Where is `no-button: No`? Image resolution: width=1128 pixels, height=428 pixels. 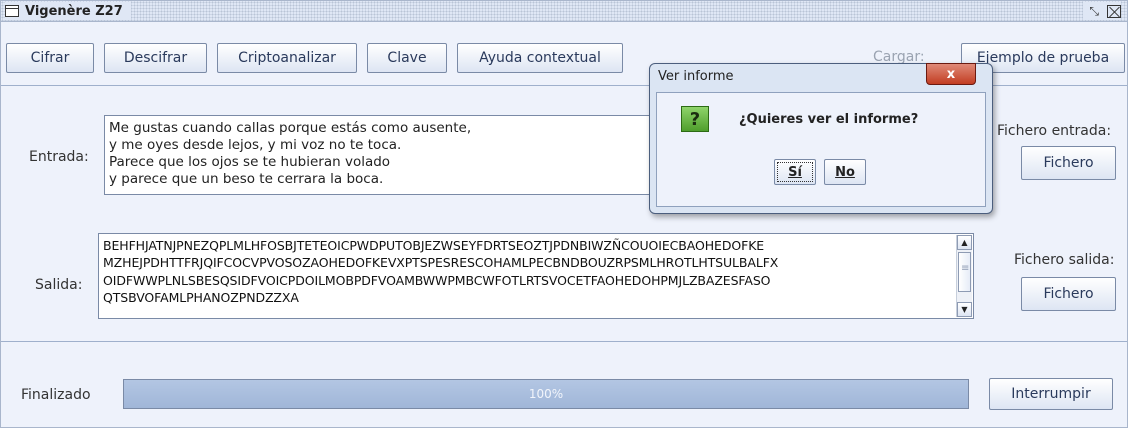
no-button: No is located at coordinates (845, 172).